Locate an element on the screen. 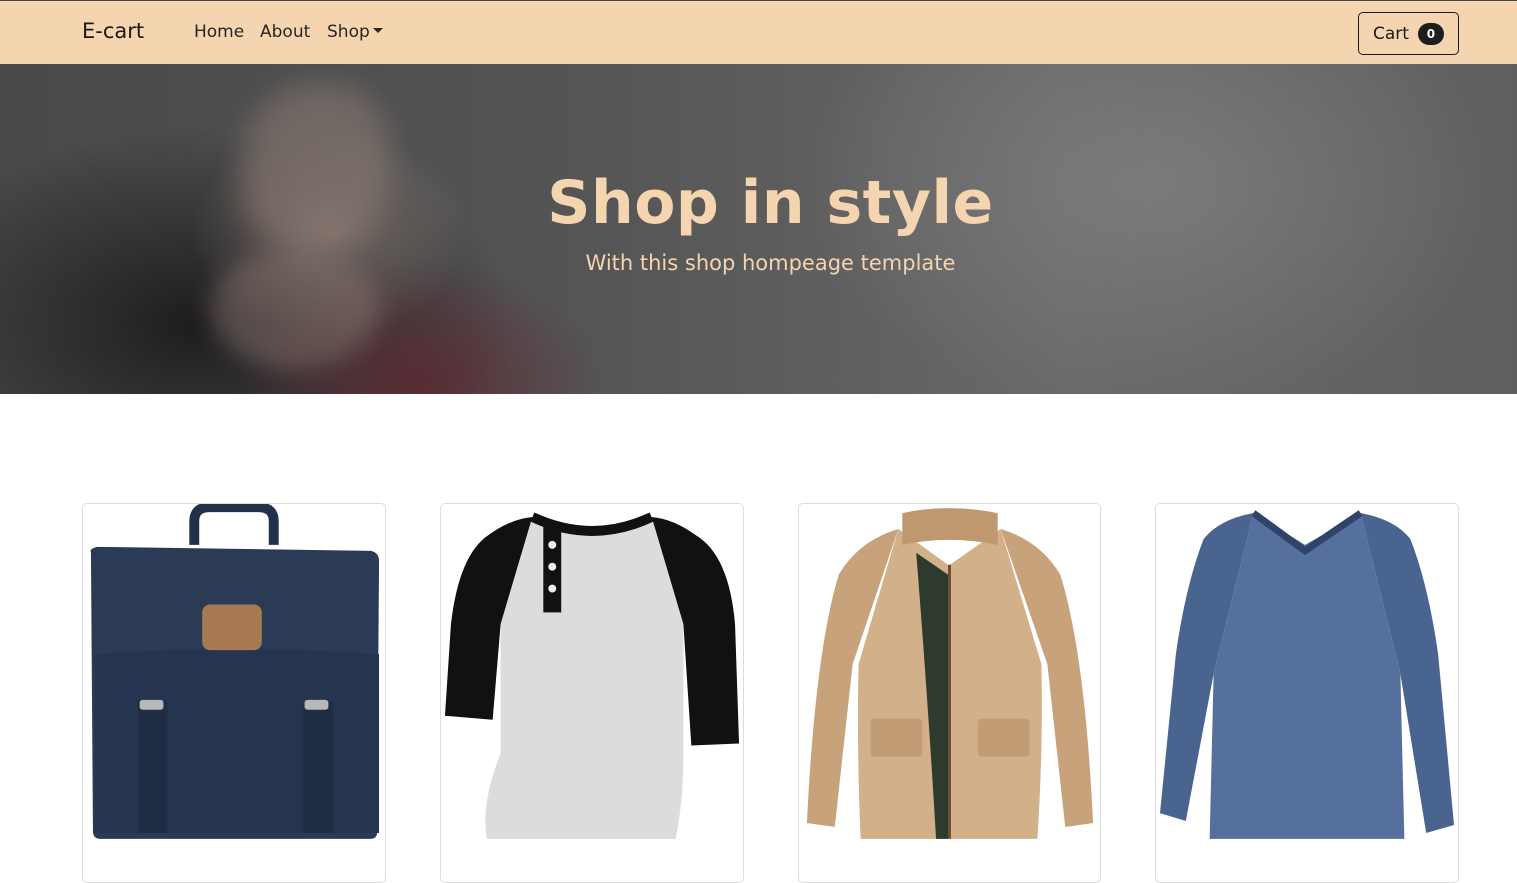 The width and height of the screenshot is (1517, 883). cart-count-badge: 0 is located at coordinates (1430, 33).